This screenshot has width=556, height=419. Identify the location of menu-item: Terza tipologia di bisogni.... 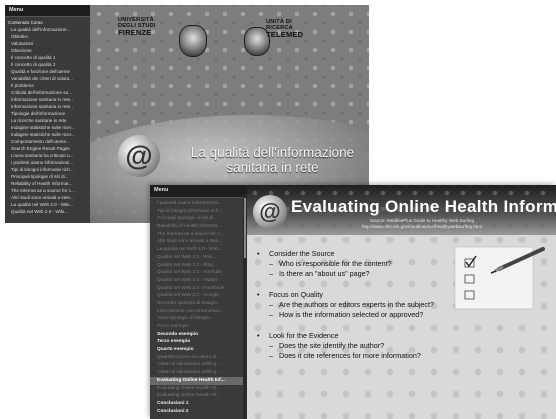
(198, 319).